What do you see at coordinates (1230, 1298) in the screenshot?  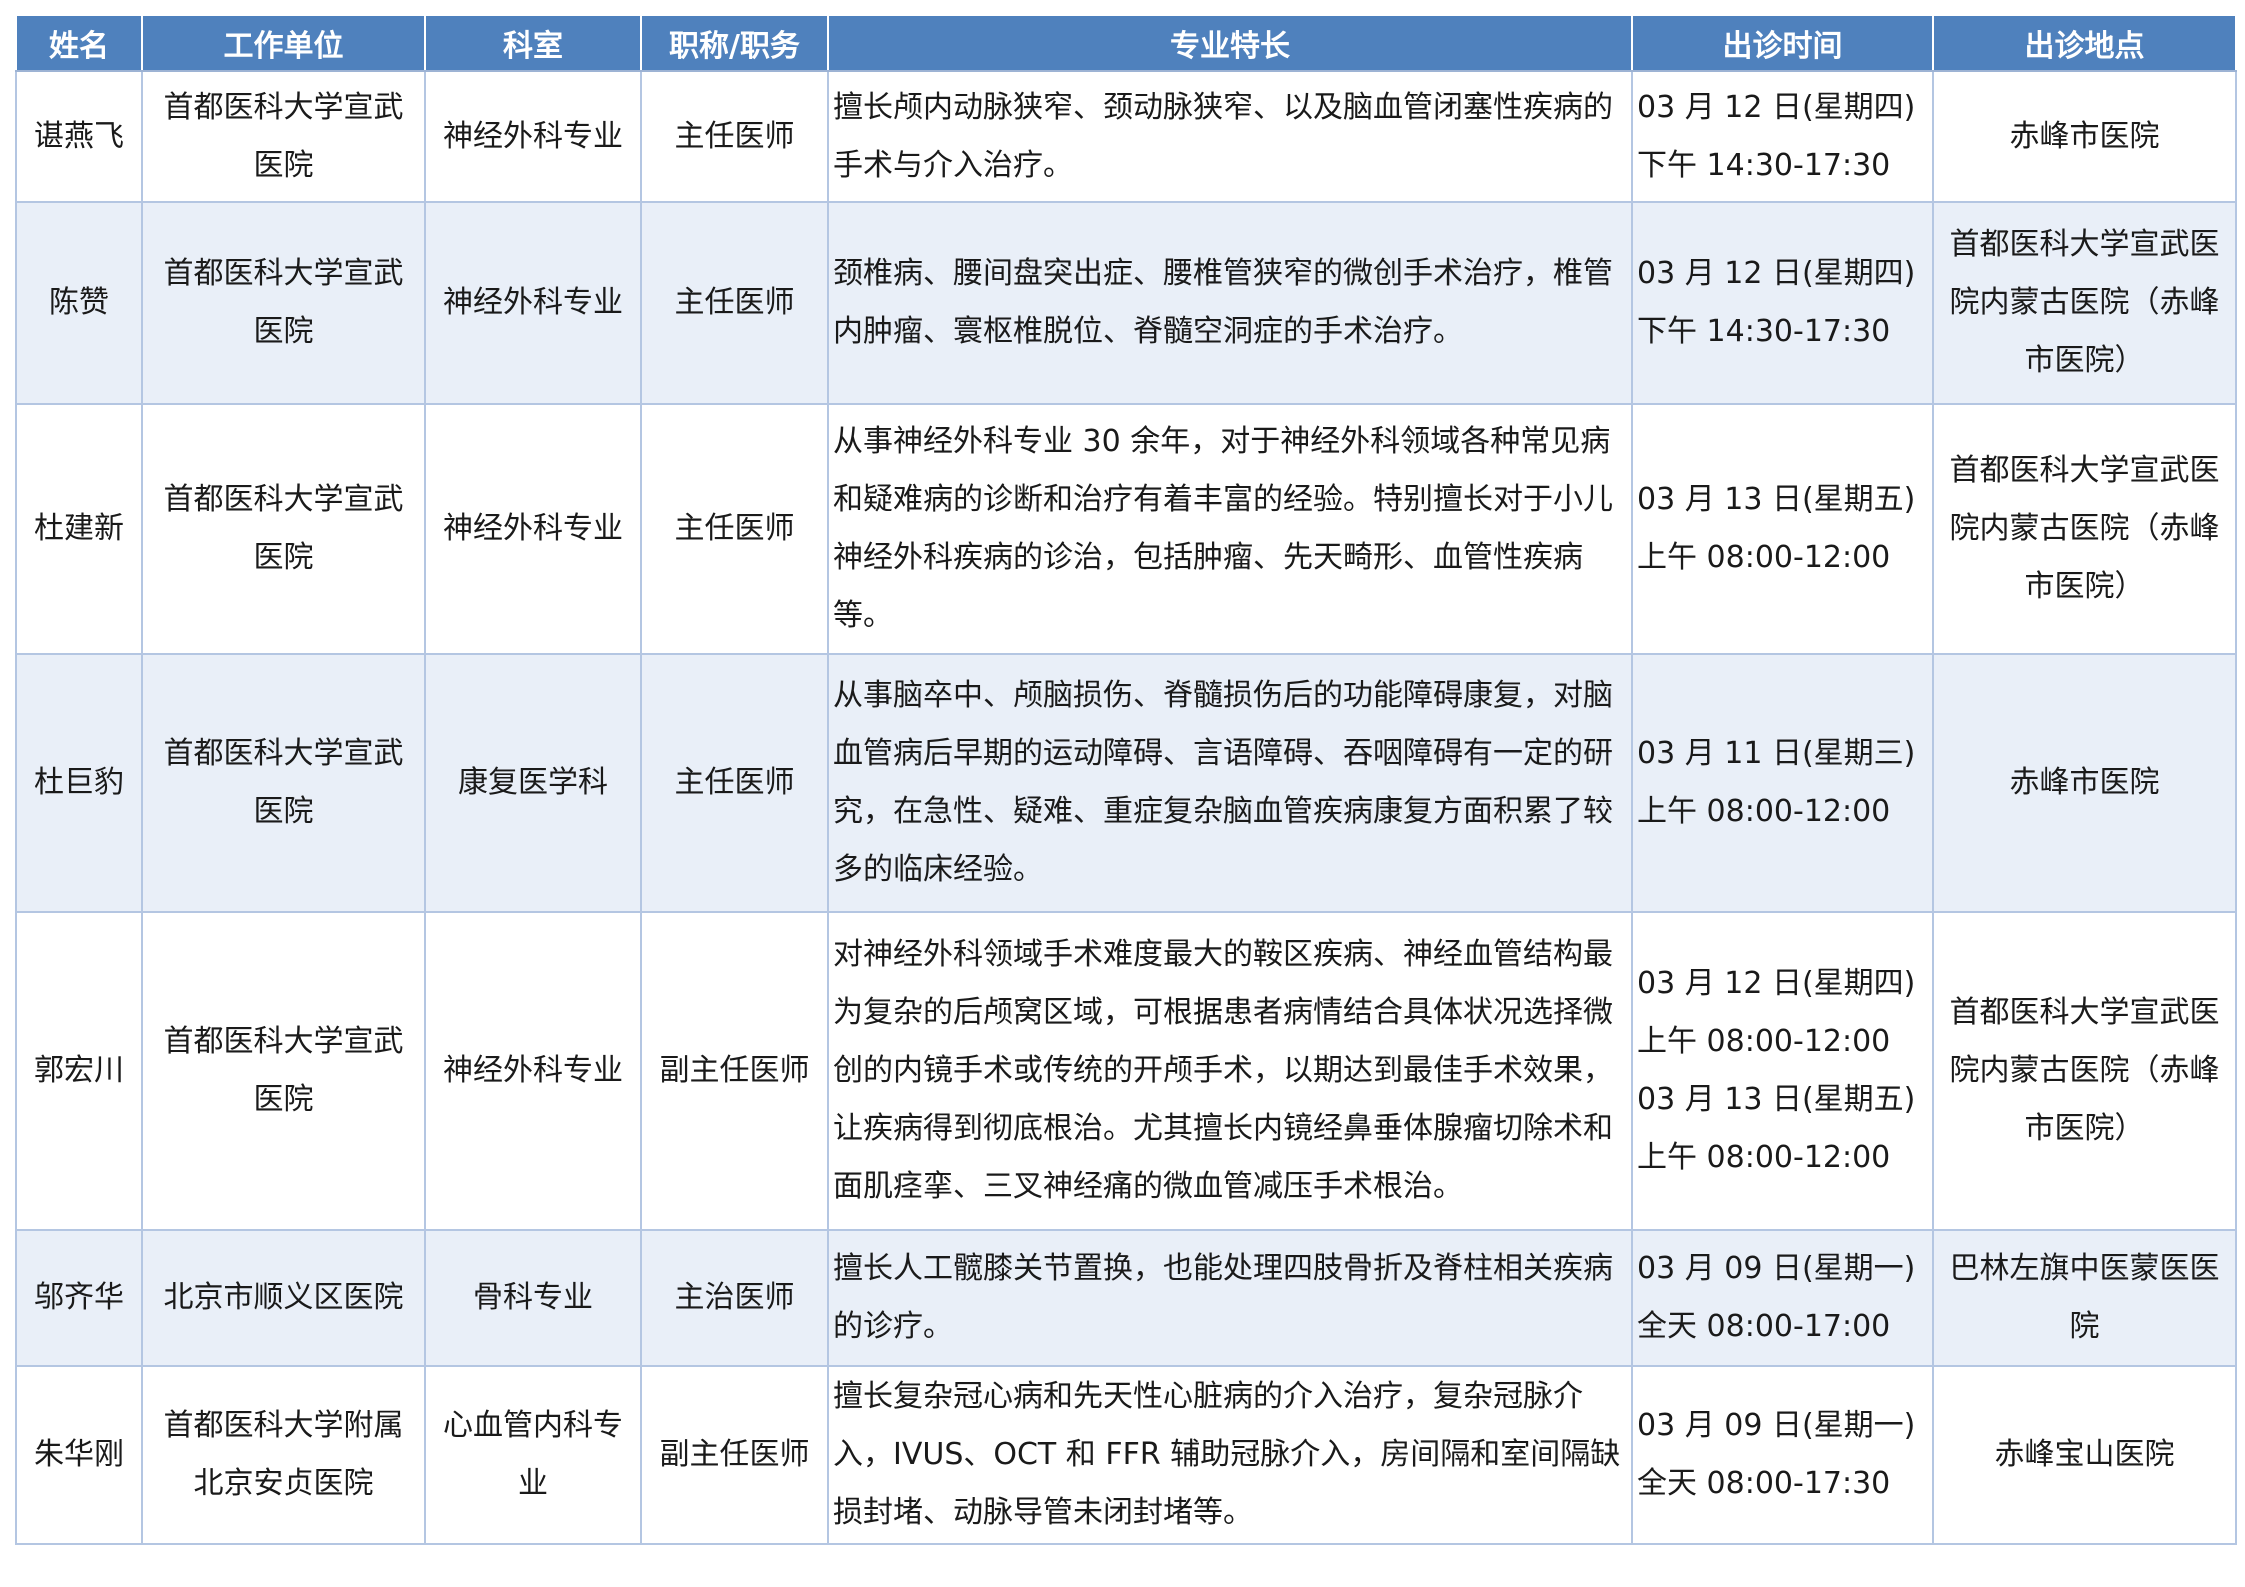 I see `specialty: 擅长人工髋膝关节置换，也能处理四肢骨折及脊柱相关疾病的诊疗。` at bounding box center [1230, 1298].